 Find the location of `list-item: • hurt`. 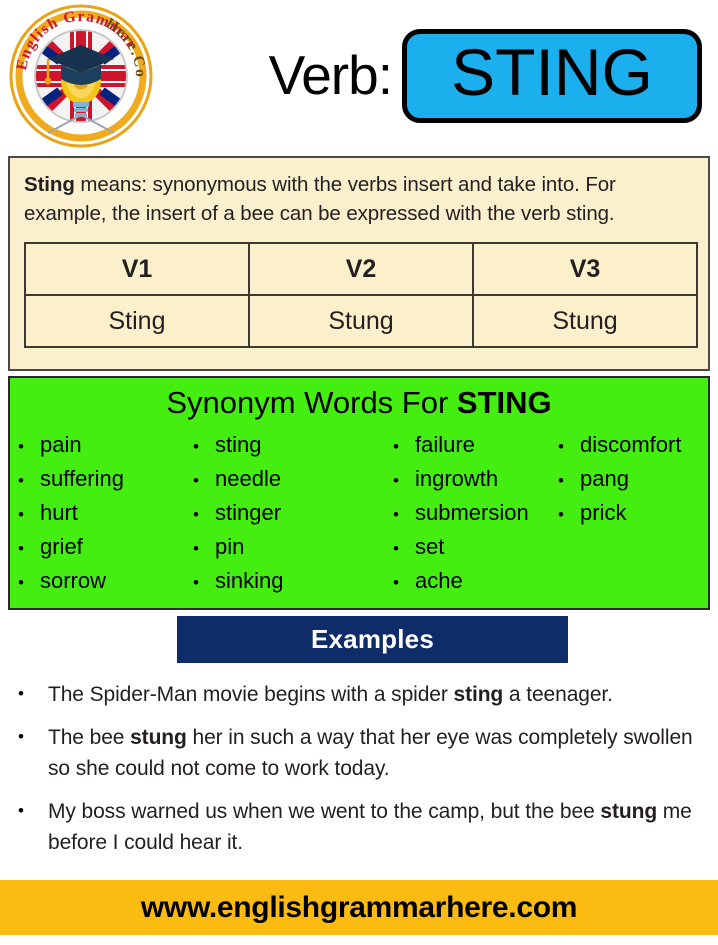

list-item: • hurt is located at coordinates (105, 513).